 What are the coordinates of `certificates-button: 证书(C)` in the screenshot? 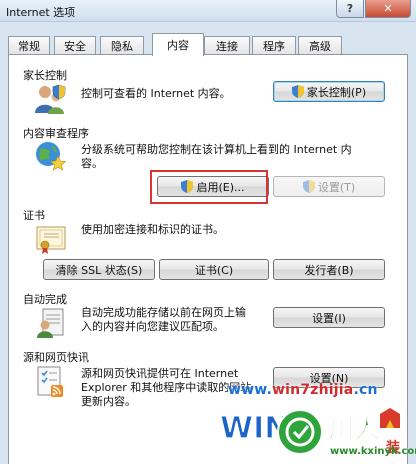 It's located at (214, 269).